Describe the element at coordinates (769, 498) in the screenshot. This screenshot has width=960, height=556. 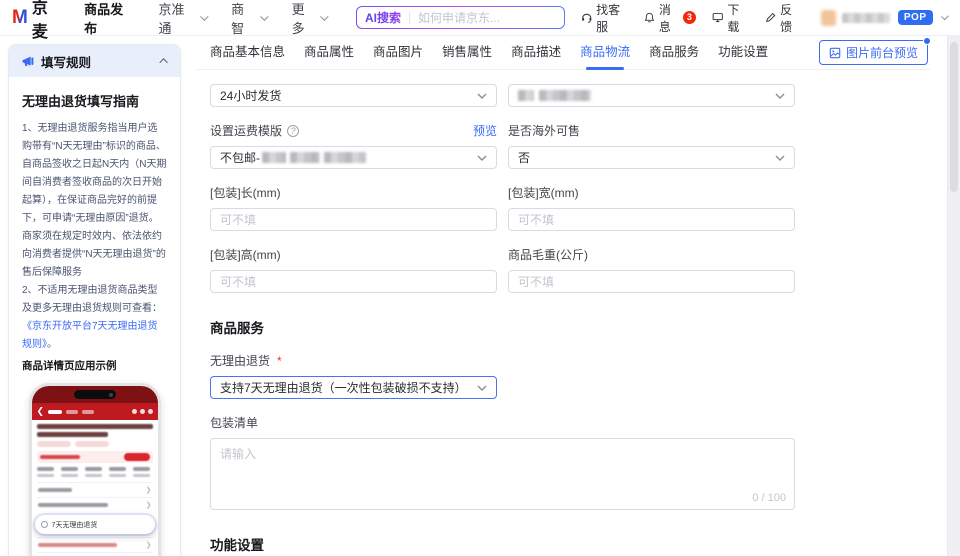
I see `char-counter: 0 / 100` at that location.